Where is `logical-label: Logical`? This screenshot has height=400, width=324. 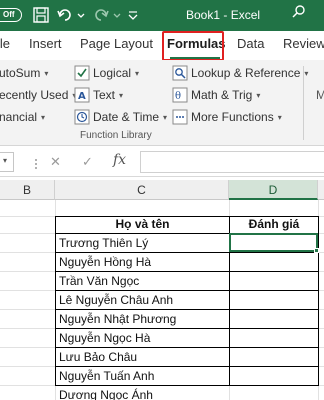 logical-label: Logical is located at coordinates (112, 73).